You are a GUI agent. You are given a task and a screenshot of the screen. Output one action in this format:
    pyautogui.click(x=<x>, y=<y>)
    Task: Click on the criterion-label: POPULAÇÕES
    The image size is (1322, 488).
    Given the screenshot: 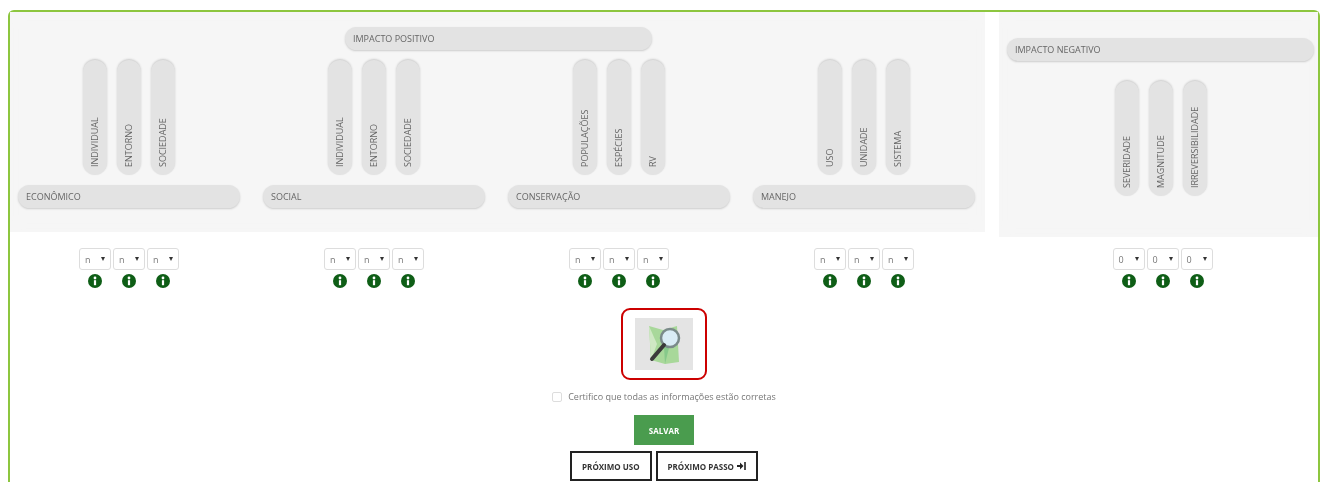 What is the action you would take?
    pyautogui.click(x=585, y=117)
    